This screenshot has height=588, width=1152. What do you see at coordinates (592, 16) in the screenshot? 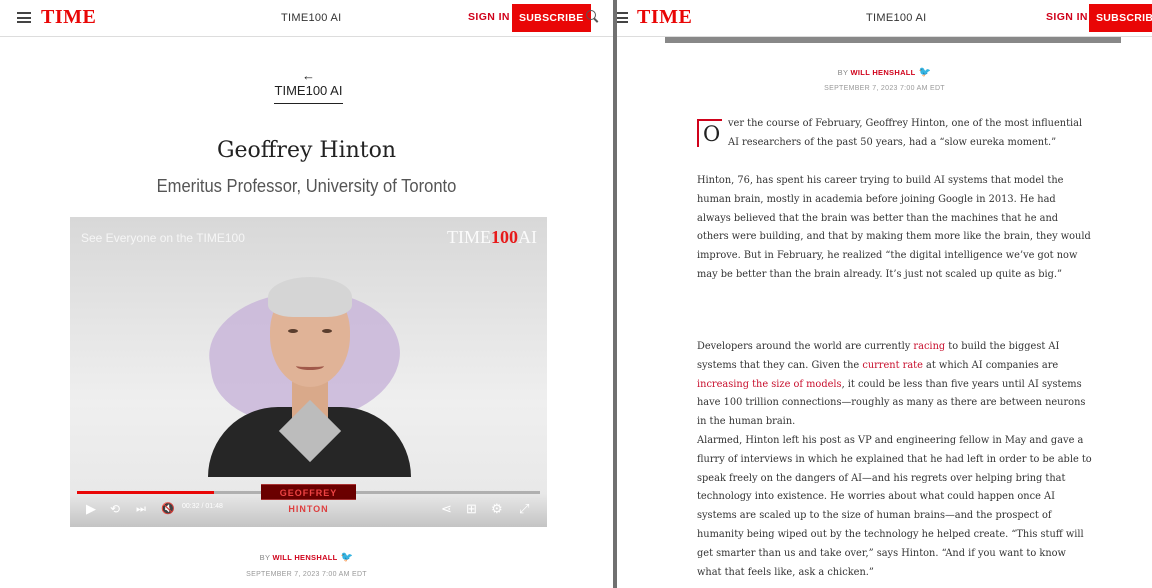
I see `search-icon` at bounding box center [592, 16].